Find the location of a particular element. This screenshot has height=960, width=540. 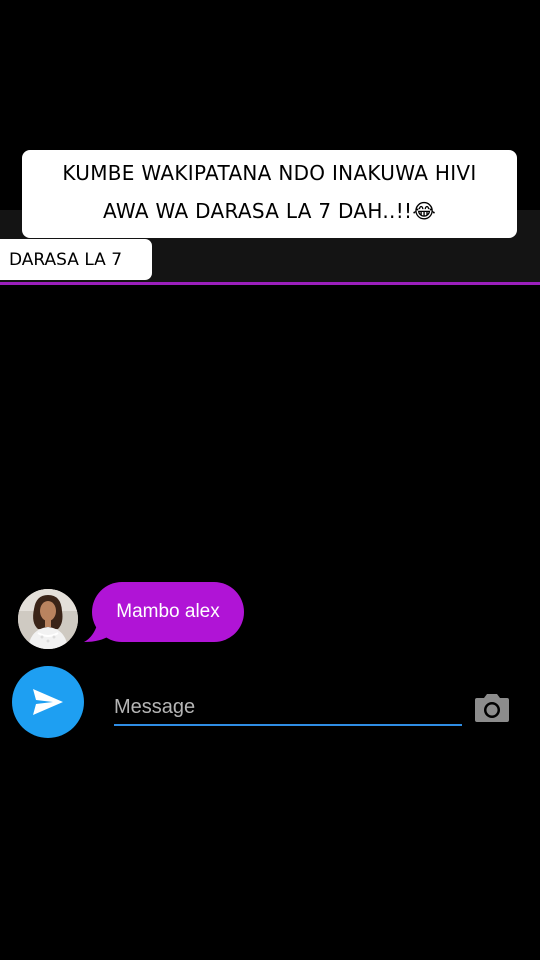

header-divider is located at coordinates (270, 283).